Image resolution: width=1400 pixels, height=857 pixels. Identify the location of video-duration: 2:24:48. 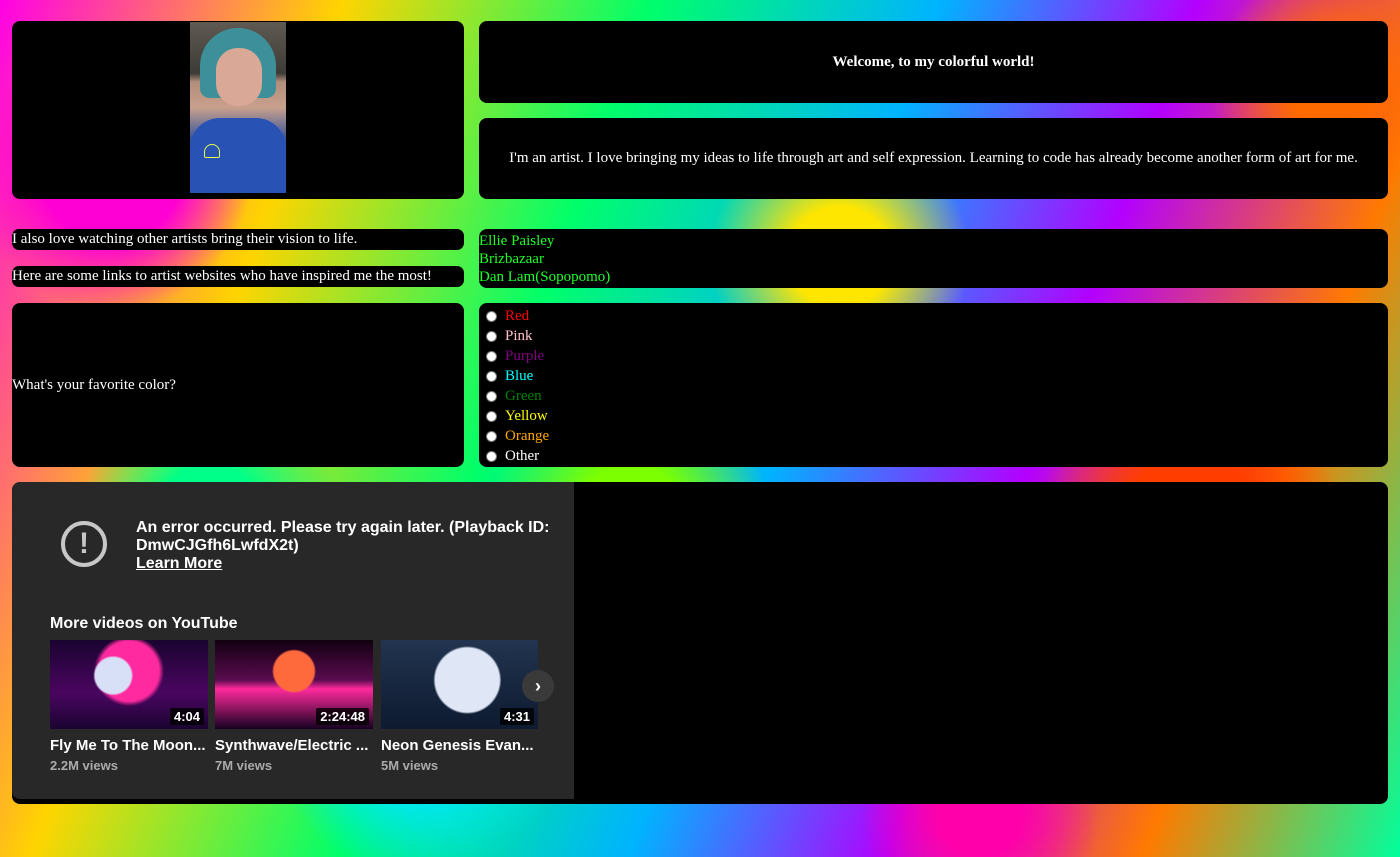
(342, 716).